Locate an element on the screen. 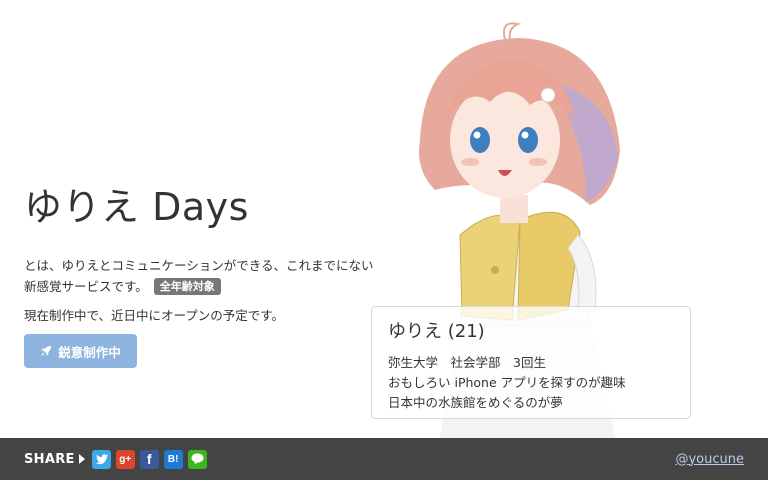 The image size is (768, 480). twitter-icon is located at coordinates (101, 458).